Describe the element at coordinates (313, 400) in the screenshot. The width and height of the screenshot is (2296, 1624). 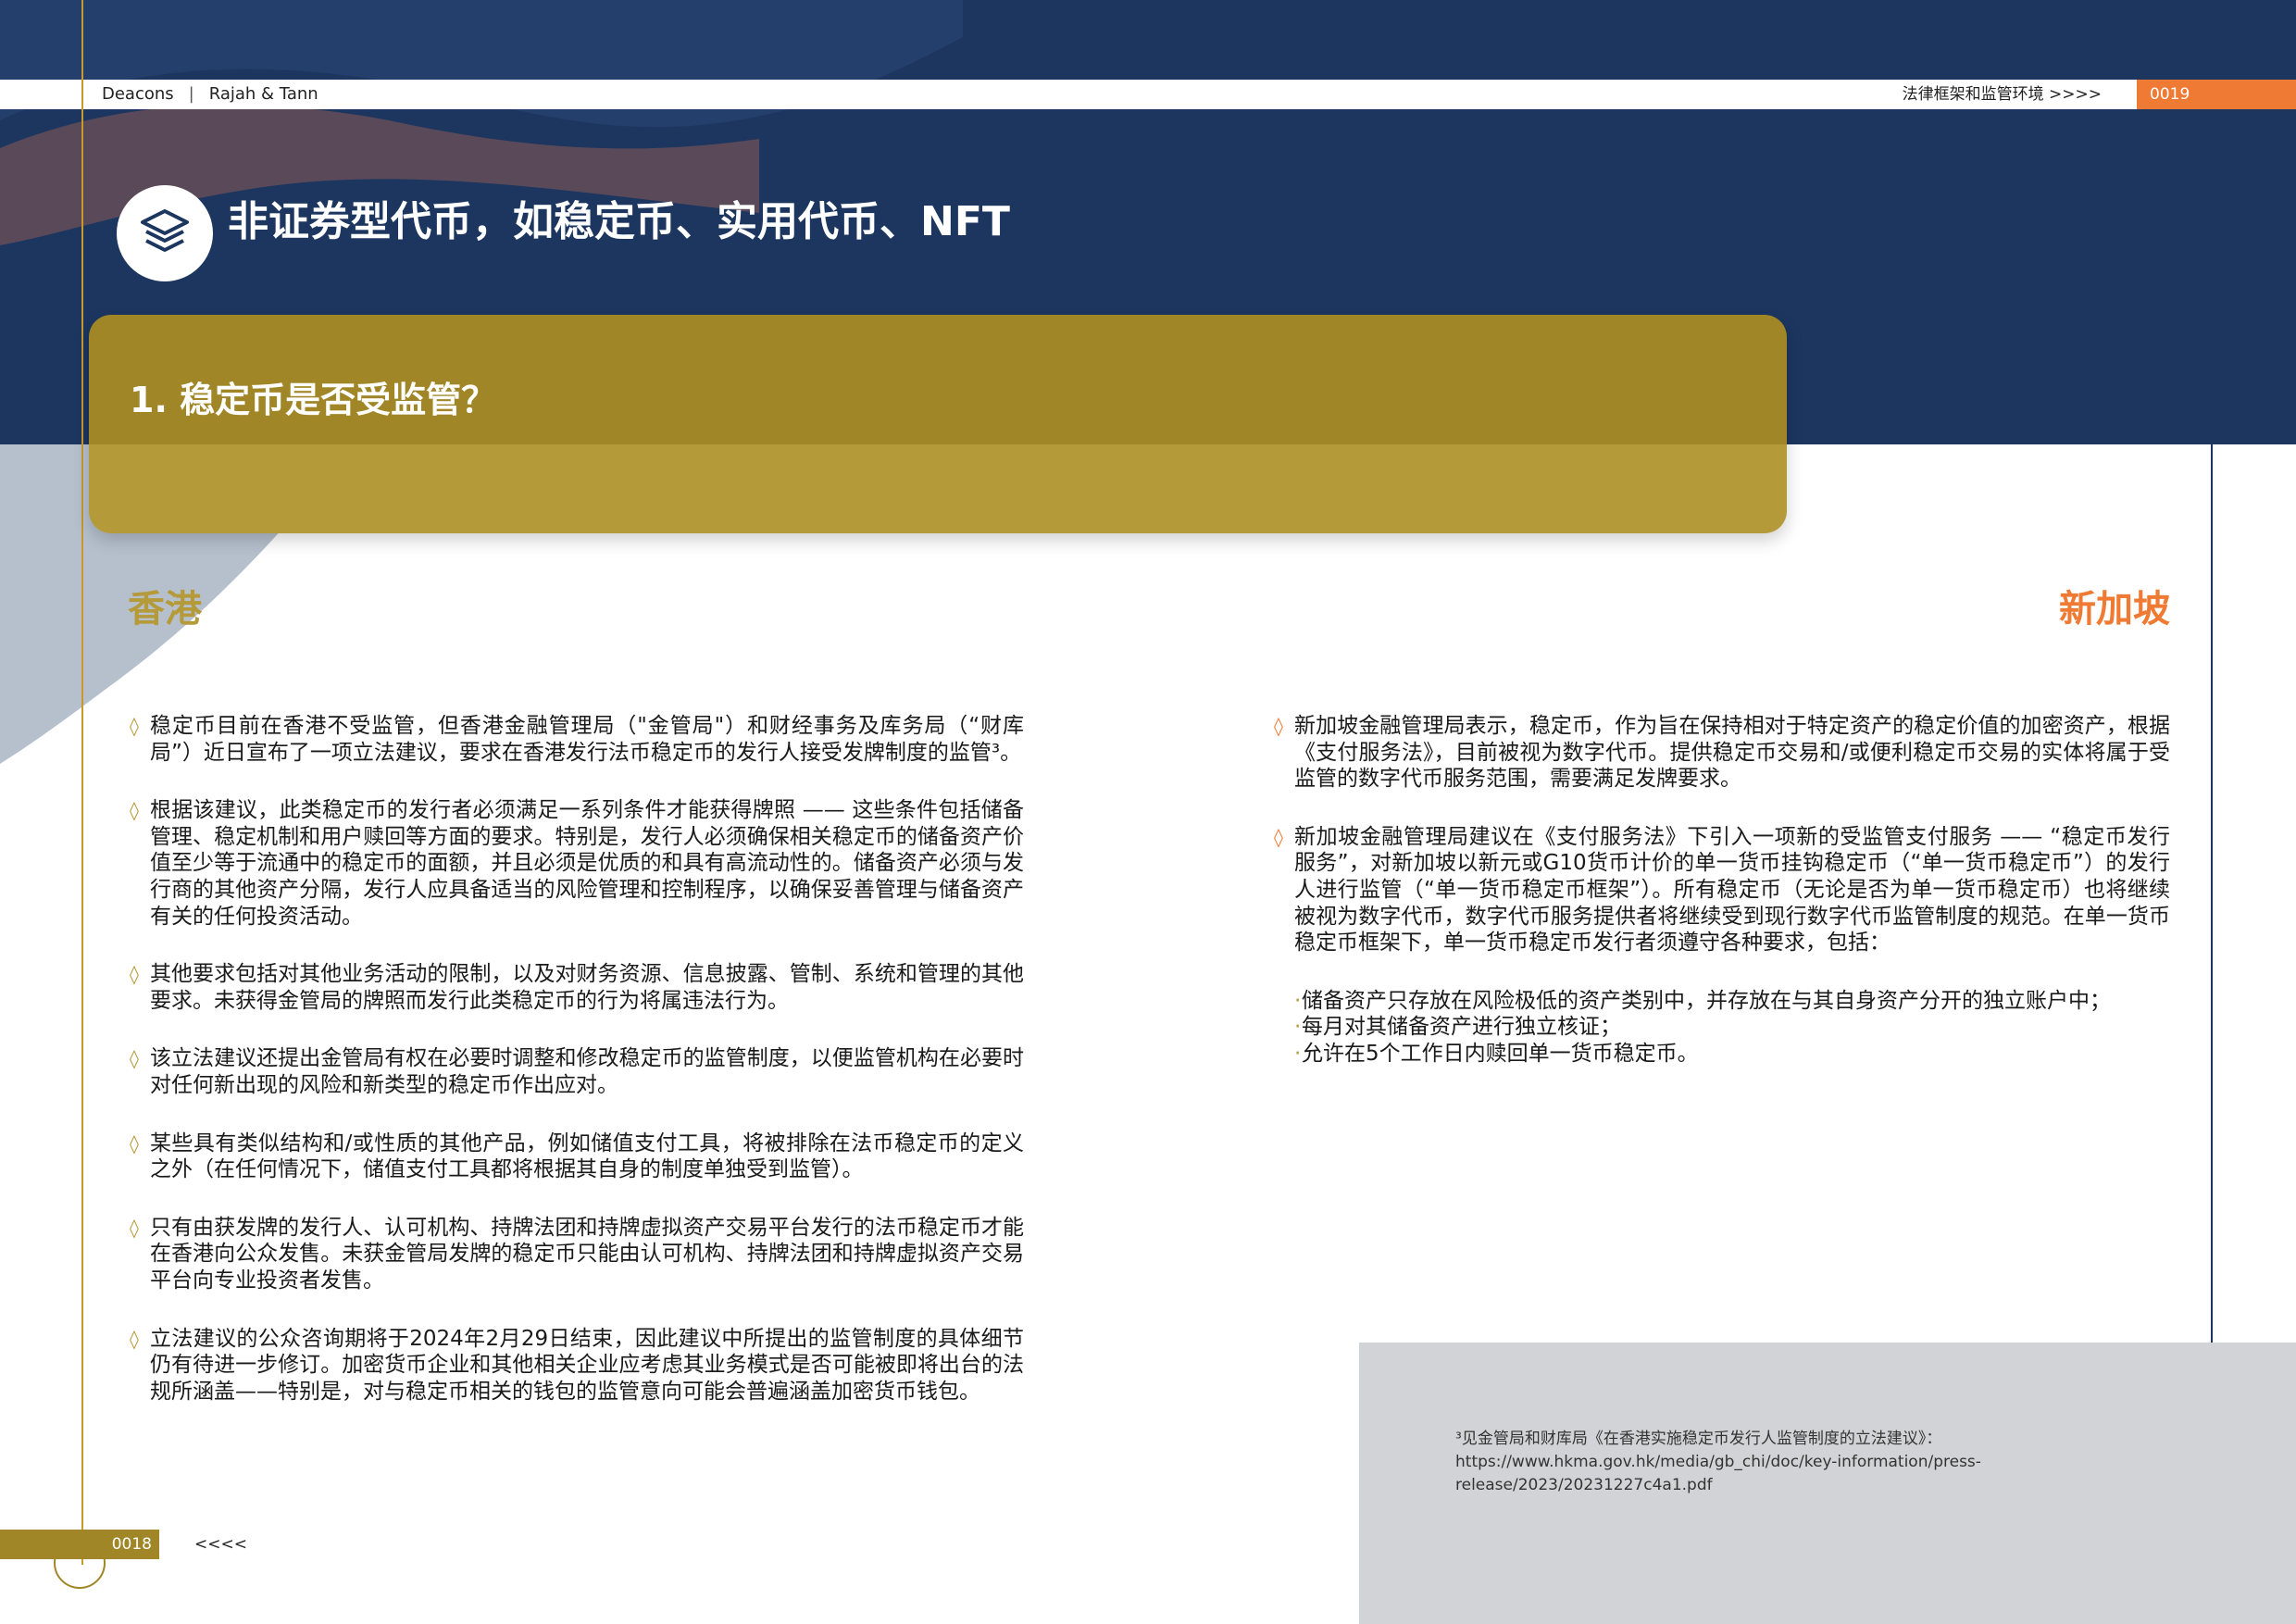
I see `question-title: 1. 稳定币是否受监管？` at that location.